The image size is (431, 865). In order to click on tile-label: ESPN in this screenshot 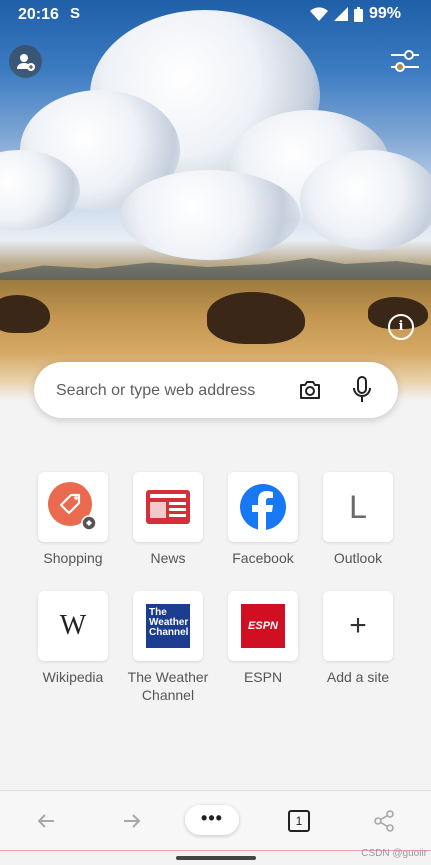, I will do `click(263, 677)`.